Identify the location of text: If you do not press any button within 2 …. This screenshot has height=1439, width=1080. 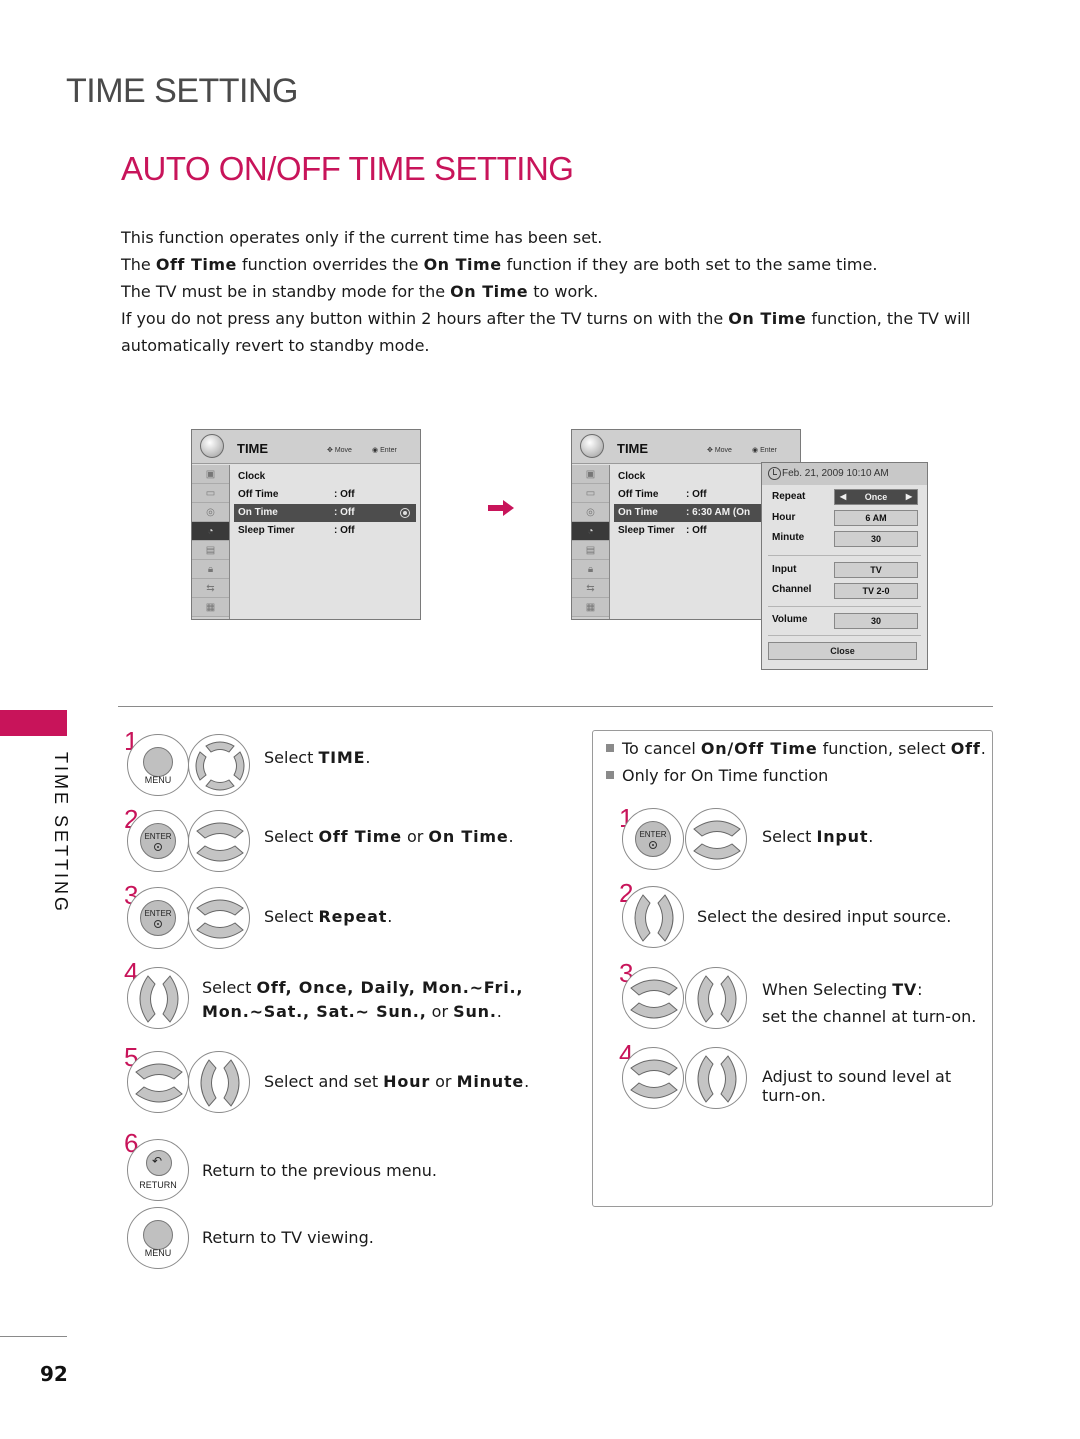
(425, 318).